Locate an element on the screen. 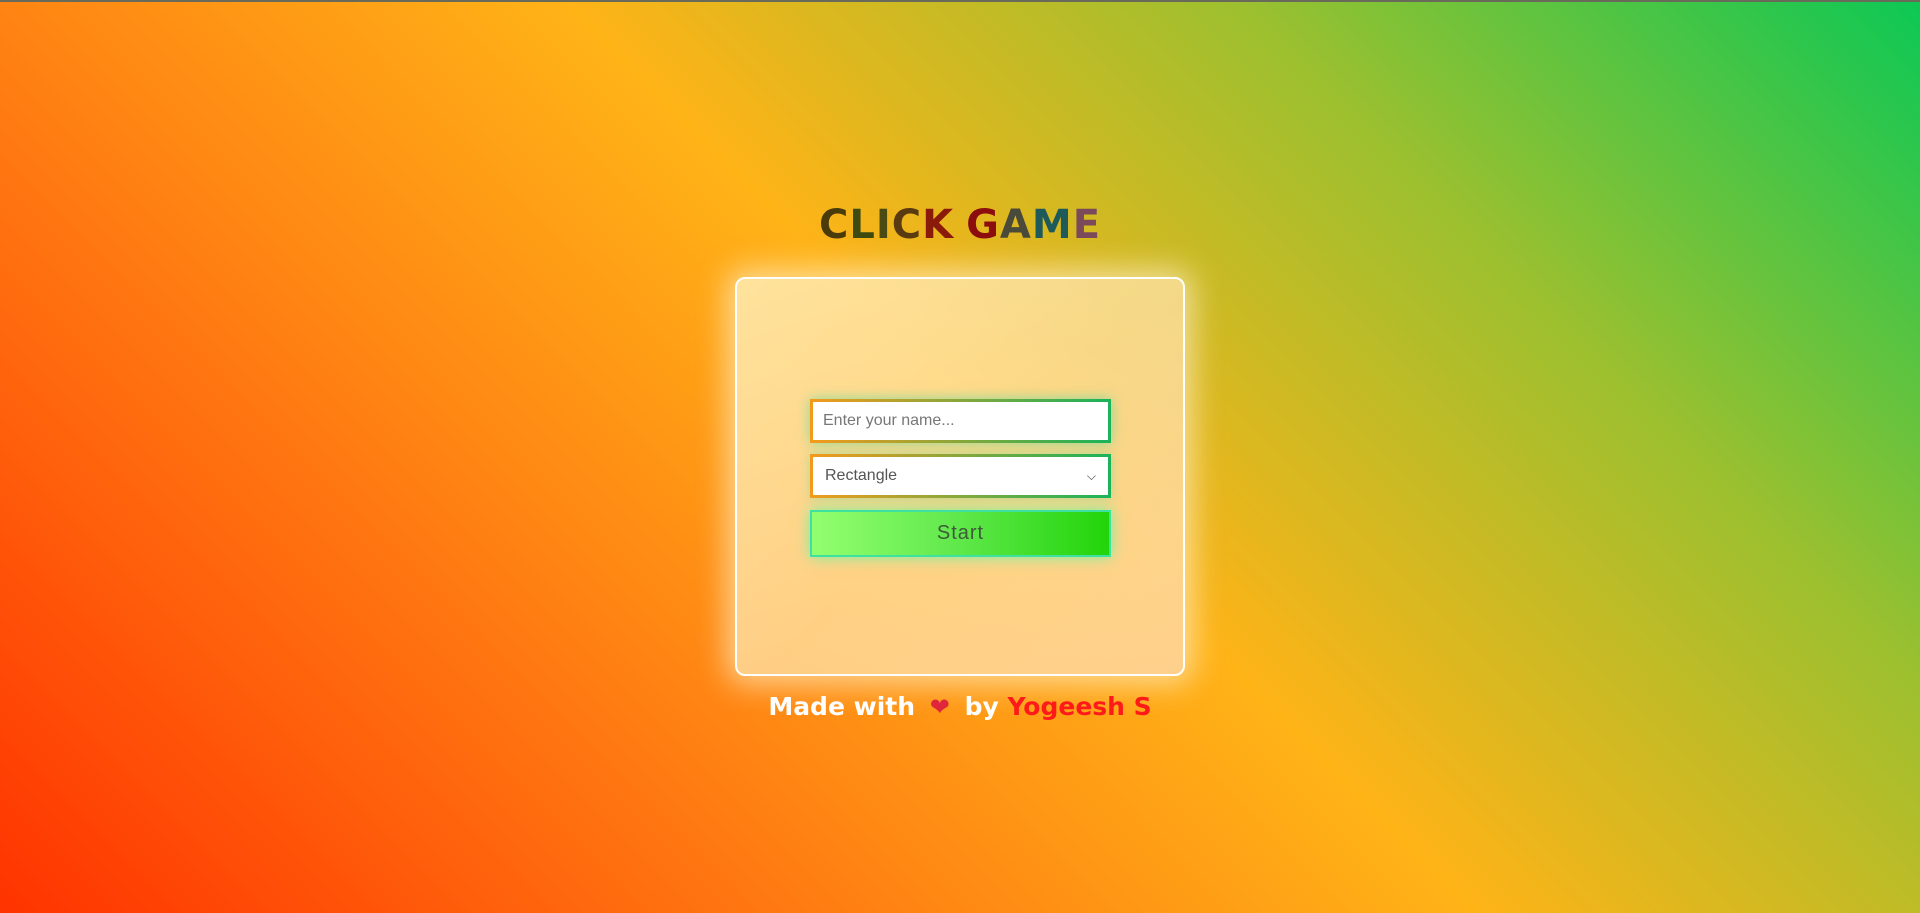  footer-made-with: Made with is located at coordinates (842, 706).